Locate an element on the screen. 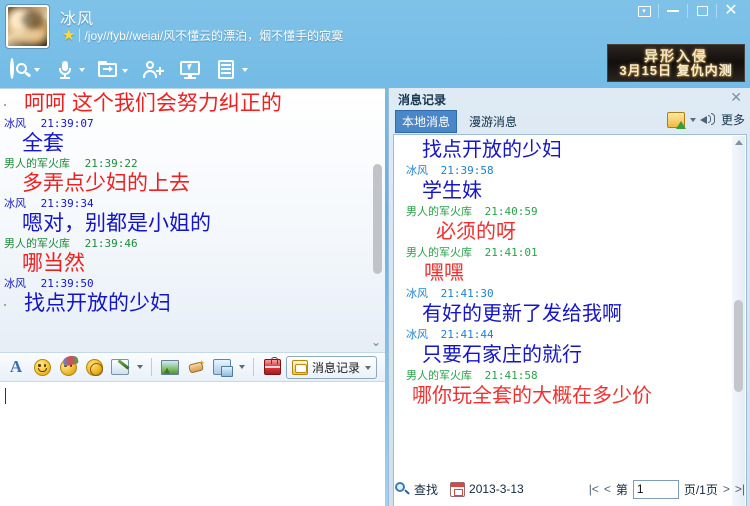  gift-icon is located at coordinates (272, 367).